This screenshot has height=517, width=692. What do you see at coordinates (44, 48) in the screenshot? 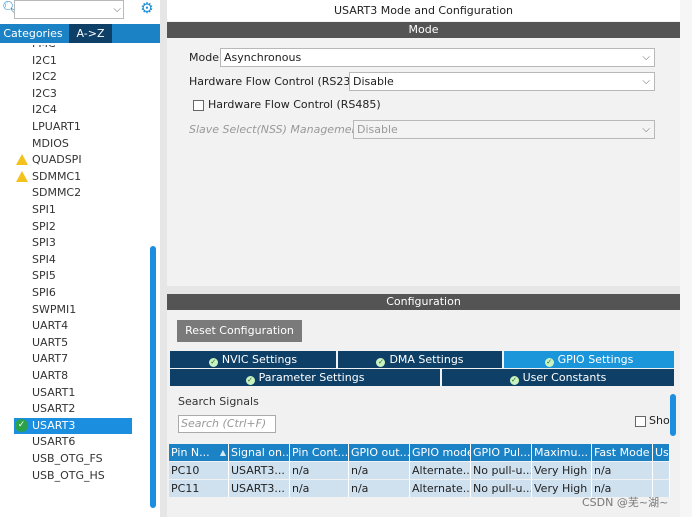
I see `peripheral-item-label: FMC` at bounding box center [44, 48].